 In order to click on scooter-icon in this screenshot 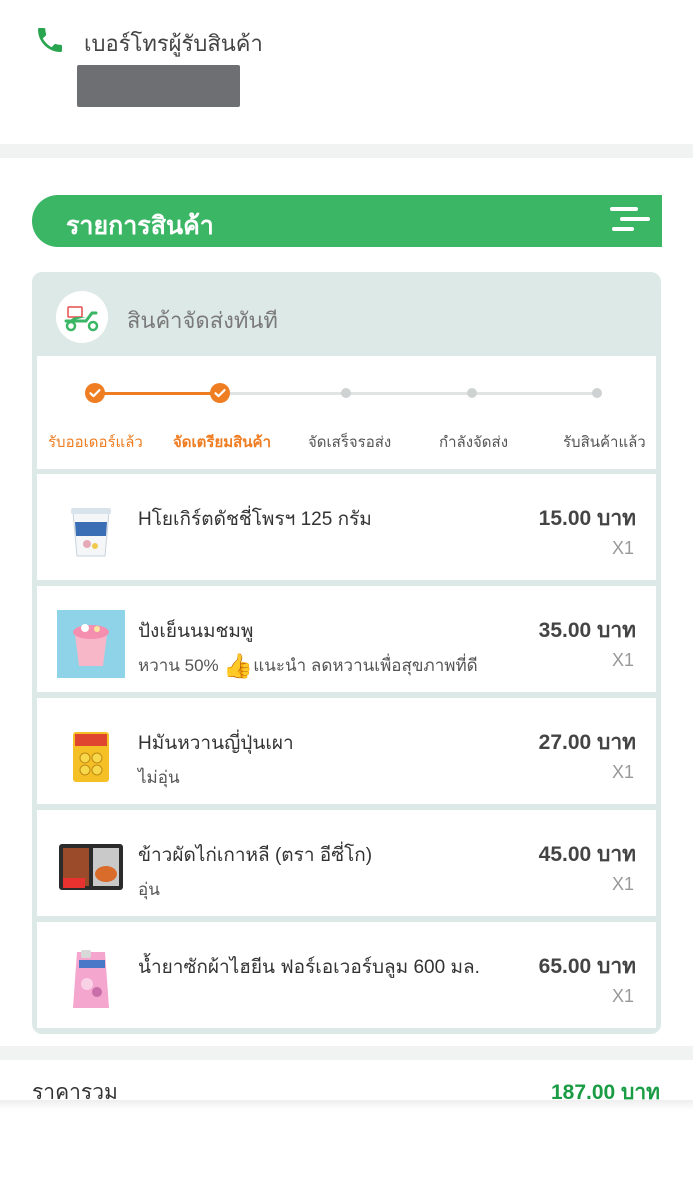, I will do `click(81, 319)`.